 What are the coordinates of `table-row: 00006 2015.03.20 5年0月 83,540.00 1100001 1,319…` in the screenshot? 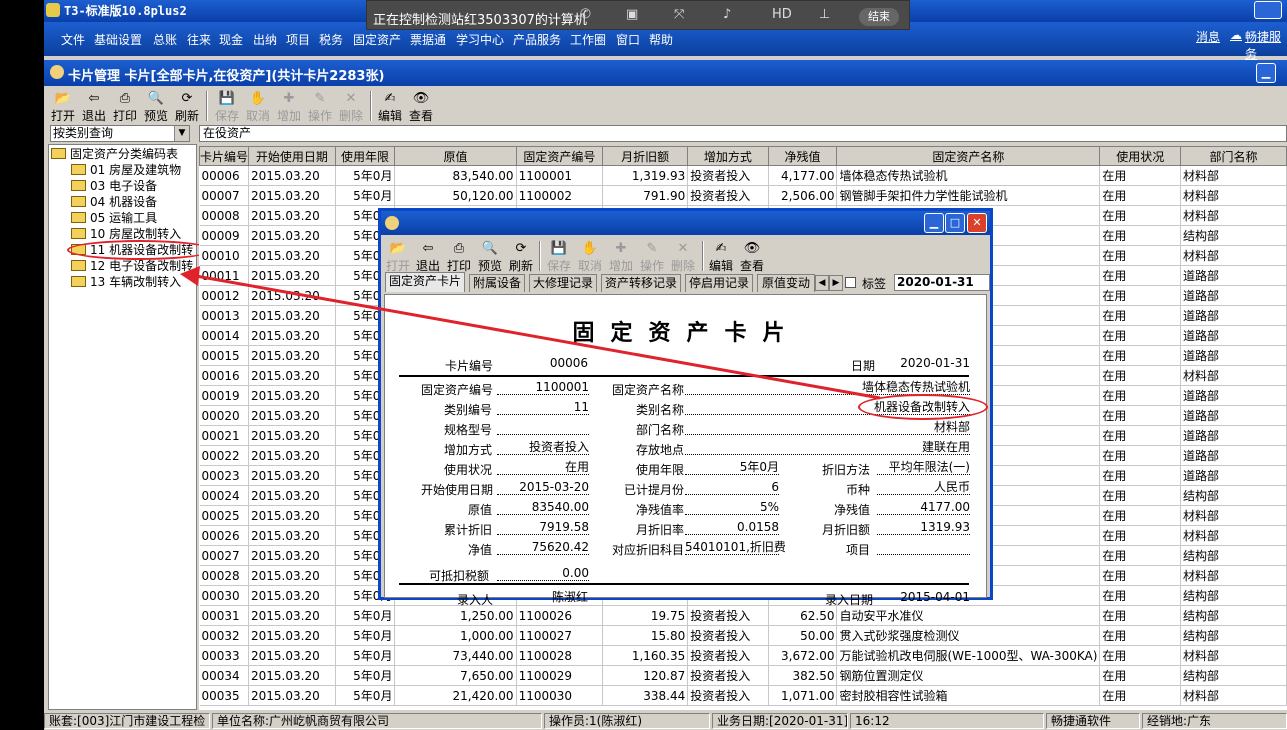 It's located at (743, 175).